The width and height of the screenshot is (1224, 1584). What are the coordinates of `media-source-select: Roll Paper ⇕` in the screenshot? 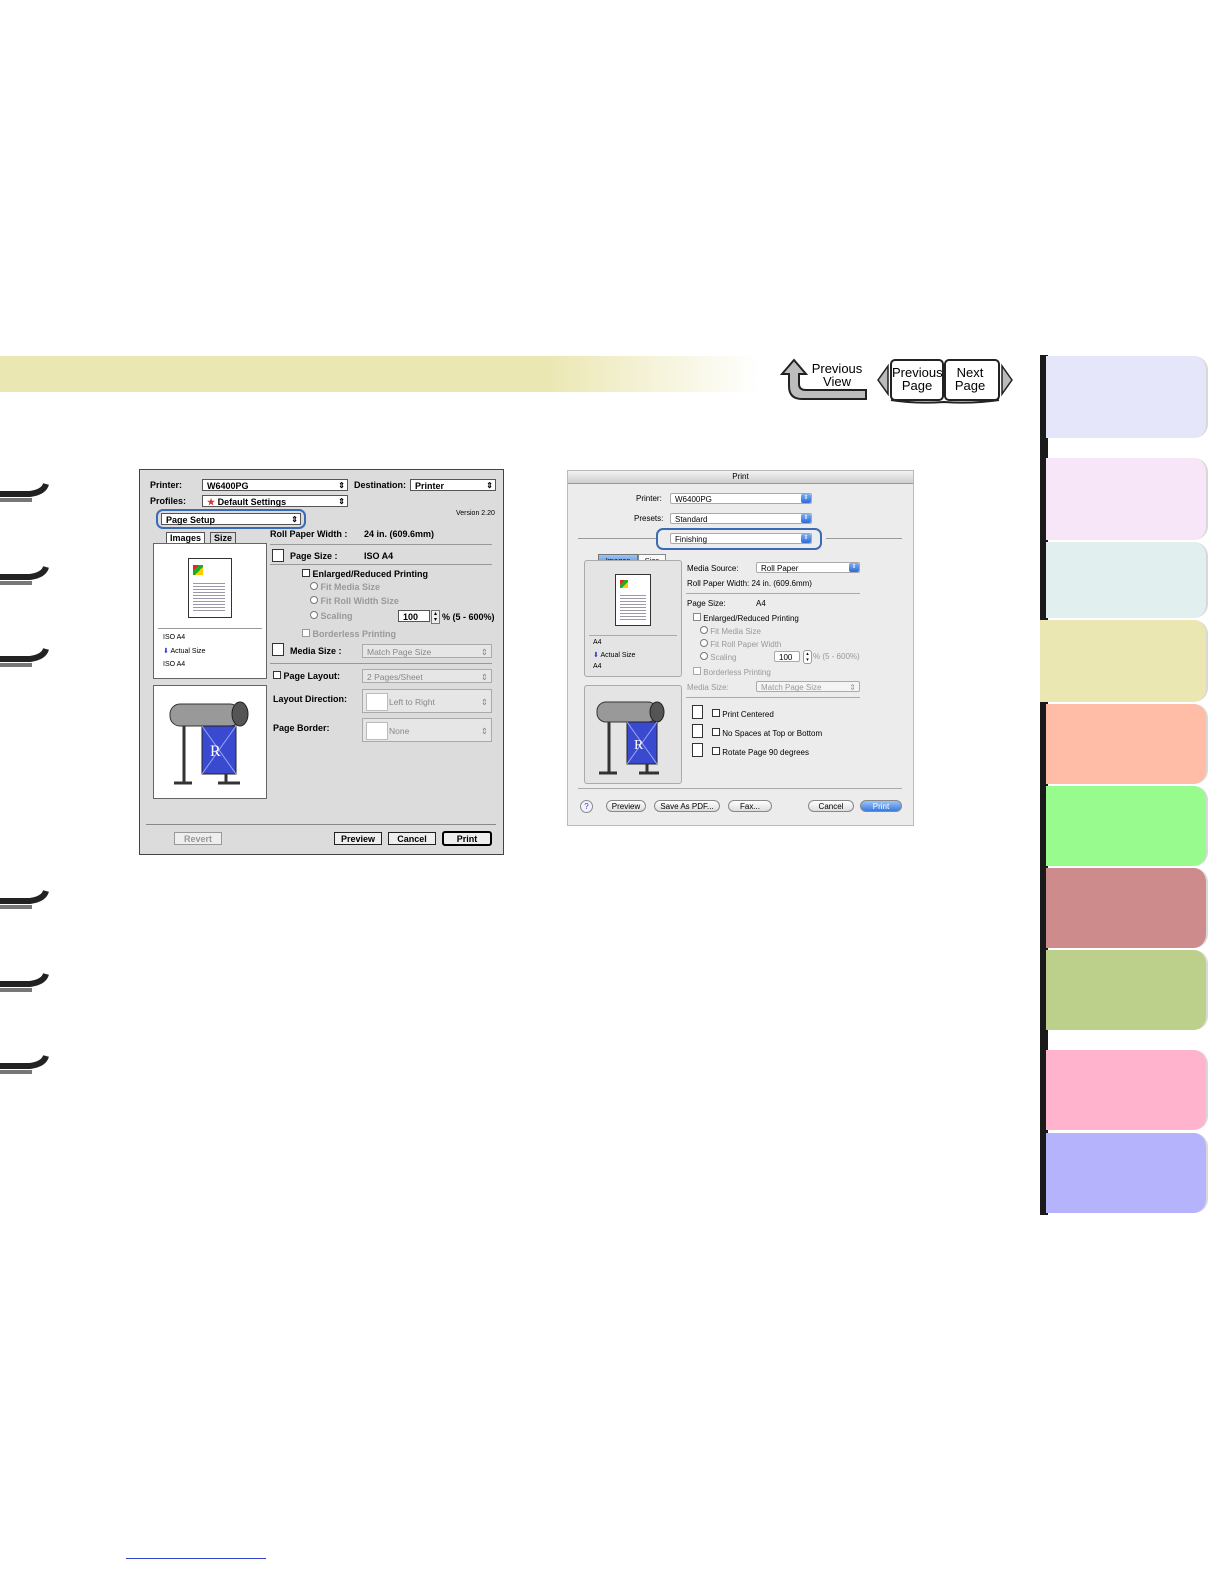 It's located at (808, 567).